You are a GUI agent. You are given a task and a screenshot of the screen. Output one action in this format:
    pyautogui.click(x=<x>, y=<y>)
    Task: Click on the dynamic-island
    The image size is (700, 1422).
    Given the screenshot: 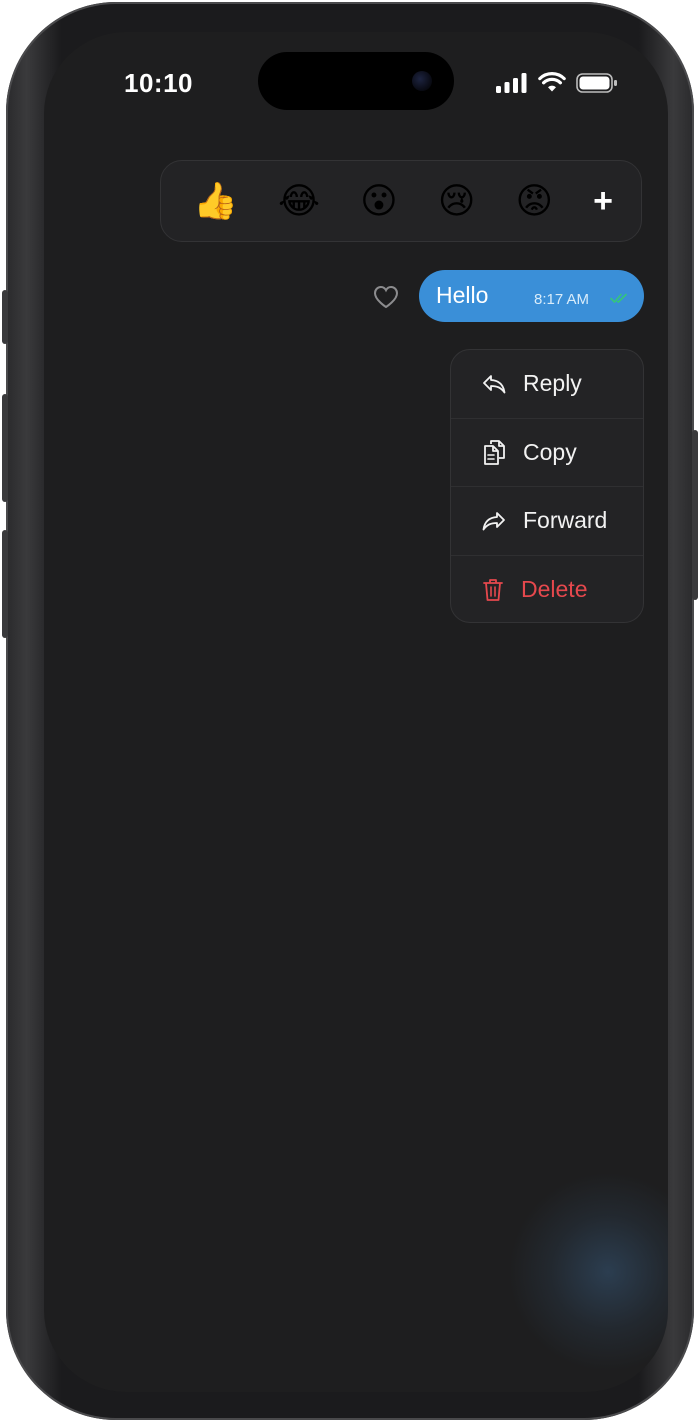 What is the action you would take?
    pyautogui.click(x=356, y=81)
    